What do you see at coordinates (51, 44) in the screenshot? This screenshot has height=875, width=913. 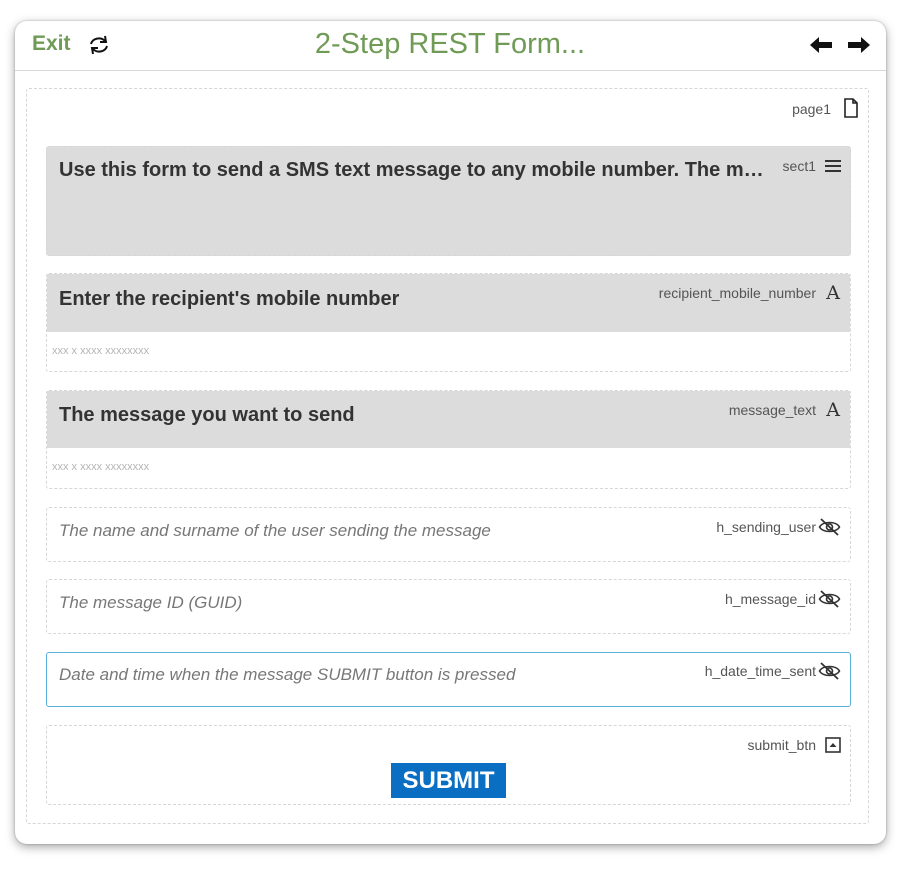 I see `exit-button: Exit` at bounding box center [51, 44].